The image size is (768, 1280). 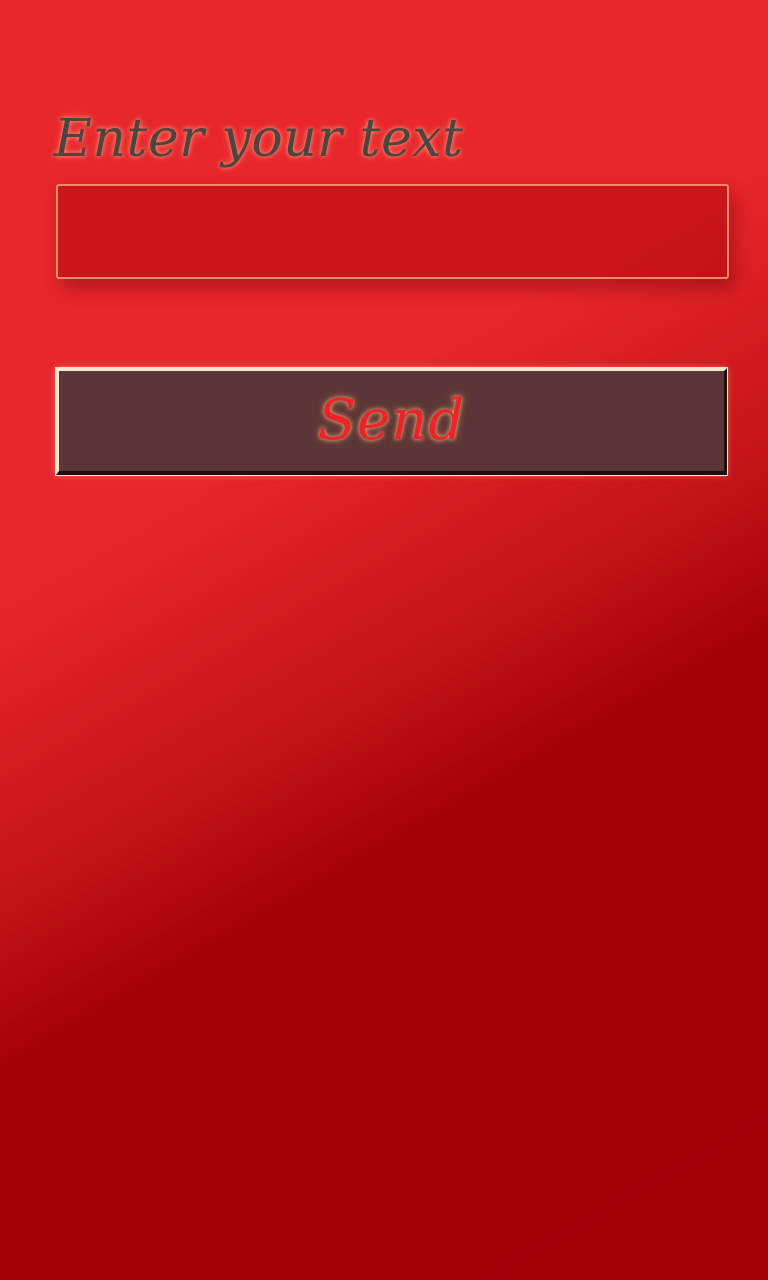 I want to click on send-button: Send, so click(x=391, y=421).